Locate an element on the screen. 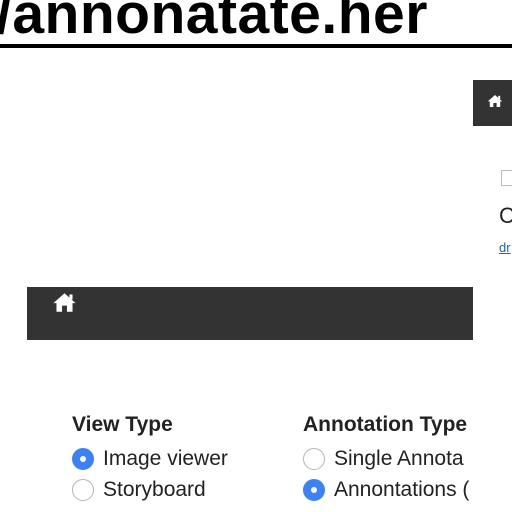 This screenshot has height=512, width=512. right-navbar is located at coordinates (492, 103).